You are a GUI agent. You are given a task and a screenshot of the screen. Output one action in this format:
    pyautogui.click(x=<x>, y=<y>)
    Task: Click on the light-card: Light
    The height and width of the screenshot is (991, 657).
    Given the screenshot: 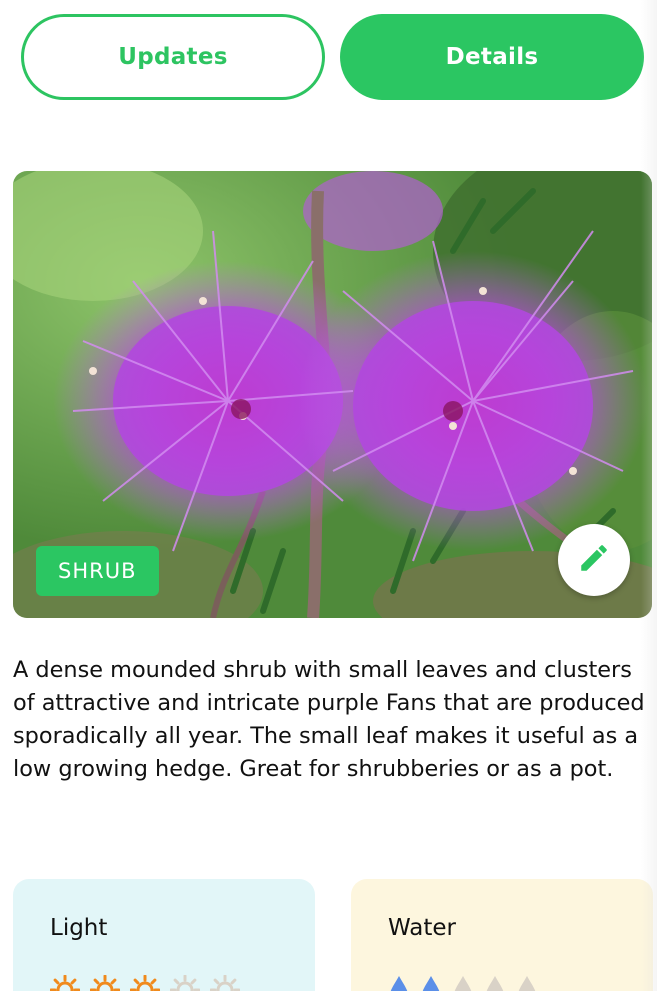 What is the action you would take?
    pyautogui.click(x=164, y=935)
    